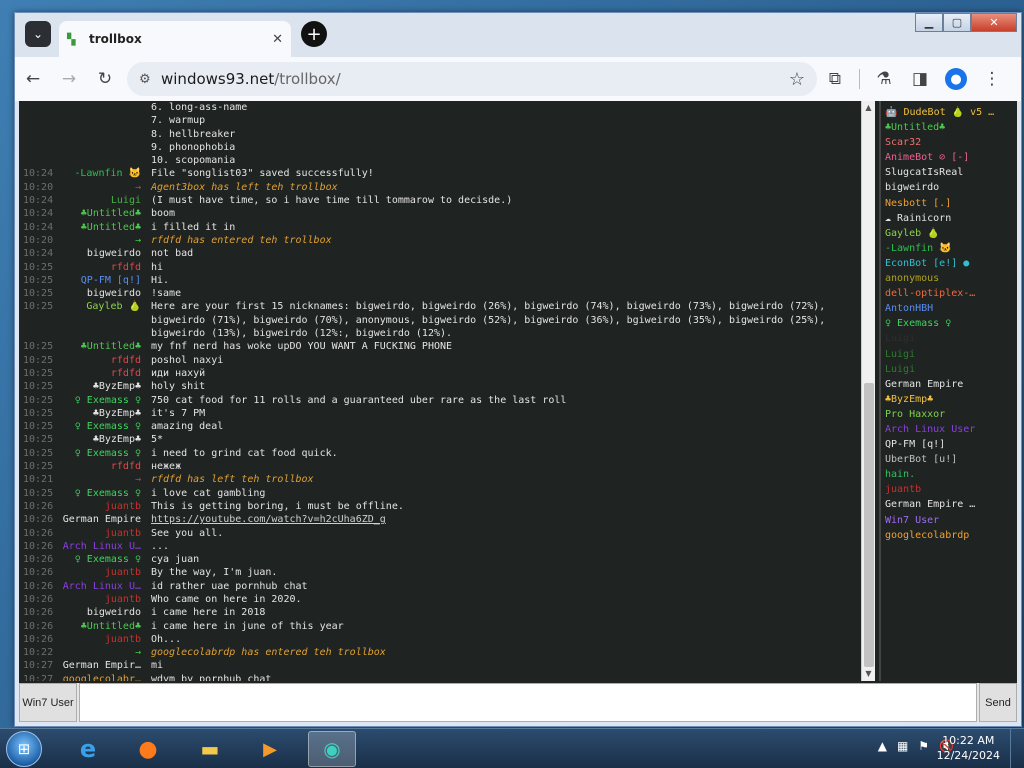  What do you see at coordinates (948, 489) in the screenshot?
I see `user-list-item: juantb` at bounding box center [948, 489].